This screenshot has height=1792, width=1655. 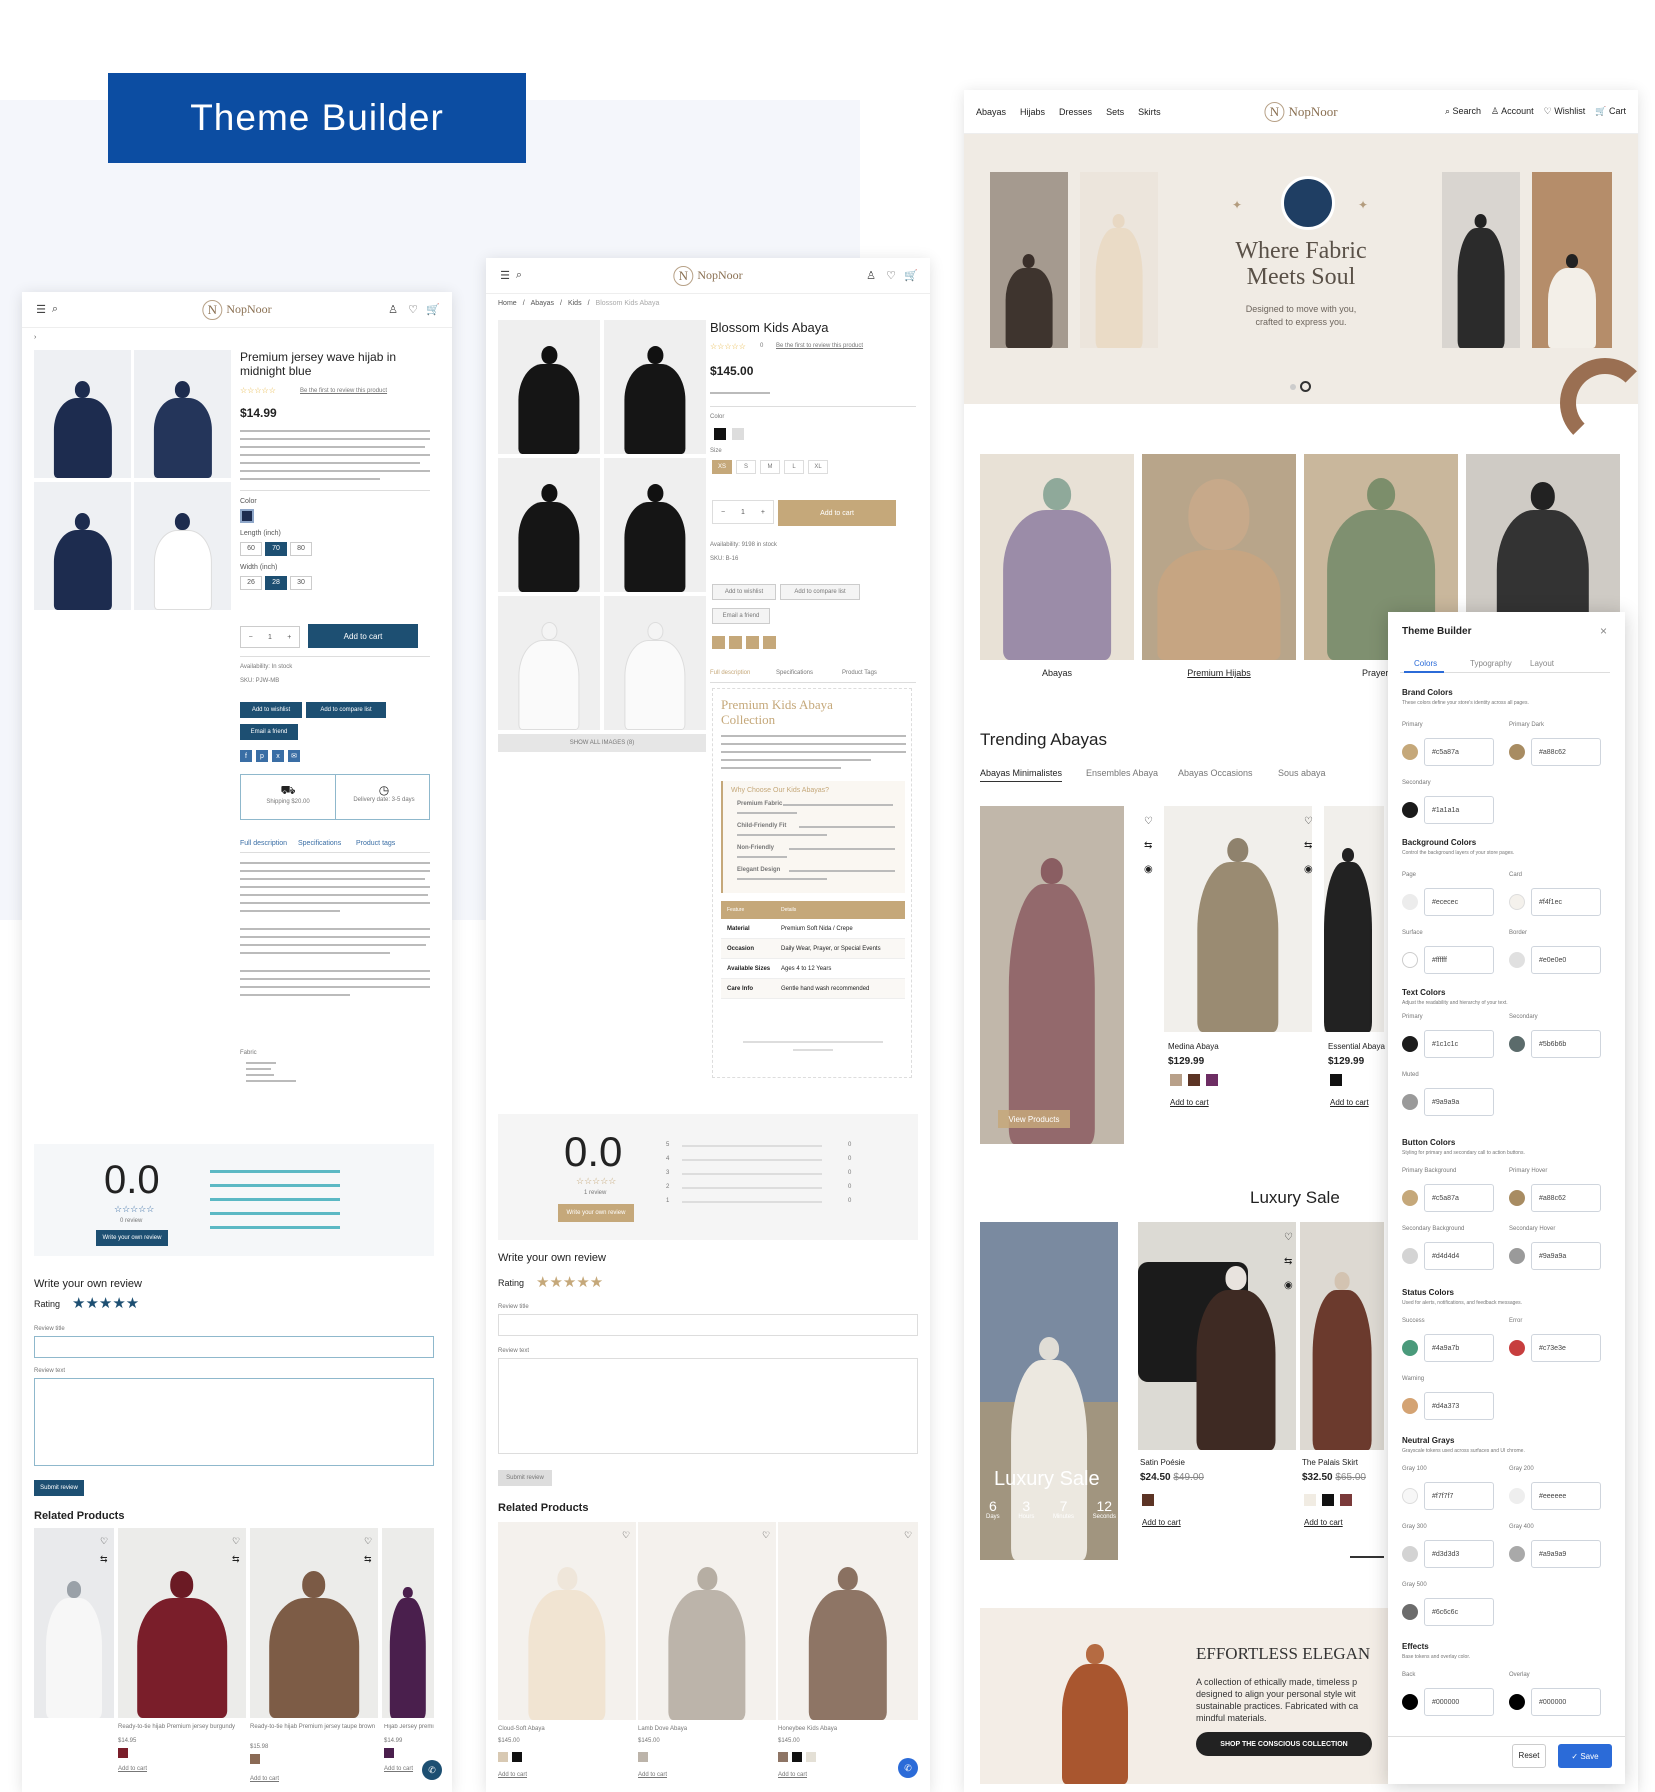 I want to click on color-dot-text-primary, so click(x=1410, y=1044).